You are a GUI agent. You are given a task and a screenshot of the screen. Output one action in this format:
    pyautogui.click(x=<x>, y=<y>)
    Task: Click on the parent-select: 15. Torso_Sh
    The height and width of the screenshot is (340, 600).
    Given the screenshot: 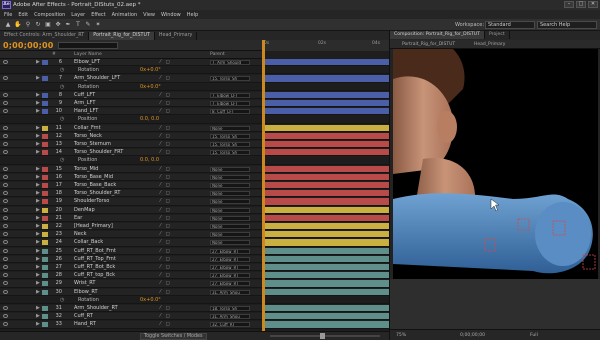 What is the action you would take?
    pyautogui.click(x=230, y=144)
    